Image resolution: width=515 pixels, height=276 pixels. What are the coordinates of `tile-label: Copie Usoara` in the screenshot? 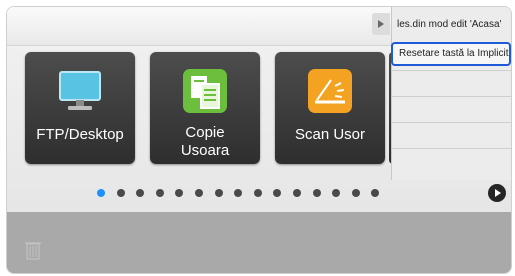 It's located at (205, 142).